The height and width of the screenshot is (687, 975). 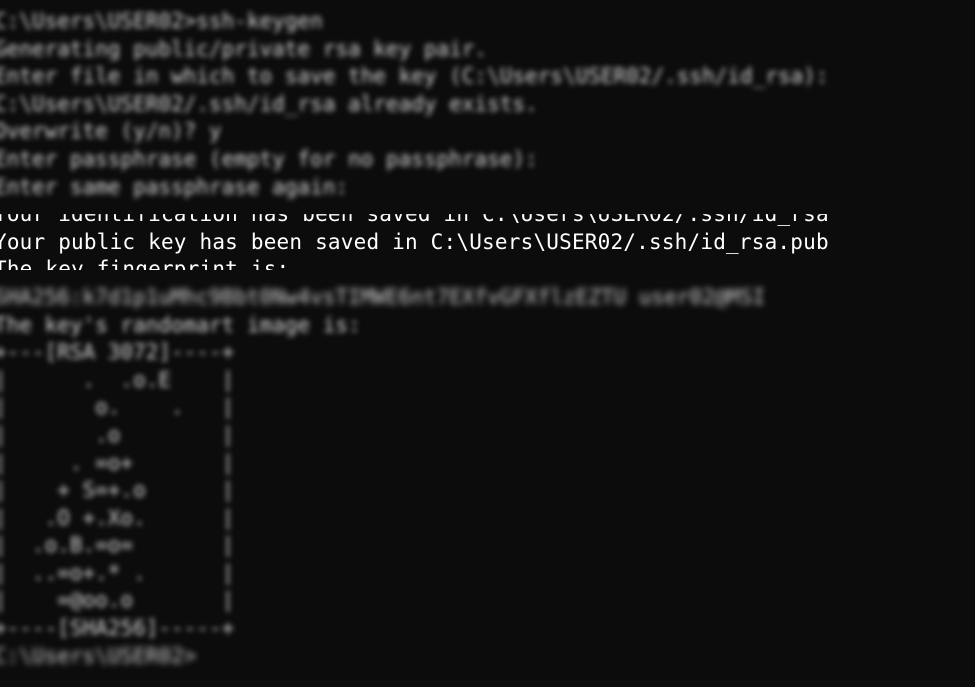 What do you see at coordinates (161, 21) in the screenshot?
I see `terminal-line-prompt: C:\Users\USER02>ssh-keygen` at bounding box center [161, 21].